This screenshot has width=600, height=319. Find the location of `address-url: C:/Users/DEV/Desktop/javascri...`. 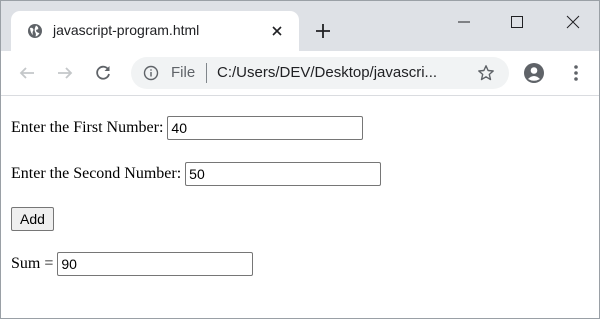

address-url: C:/Users/DEV/Desktop/javascri... is located at coordinates (327, 72).